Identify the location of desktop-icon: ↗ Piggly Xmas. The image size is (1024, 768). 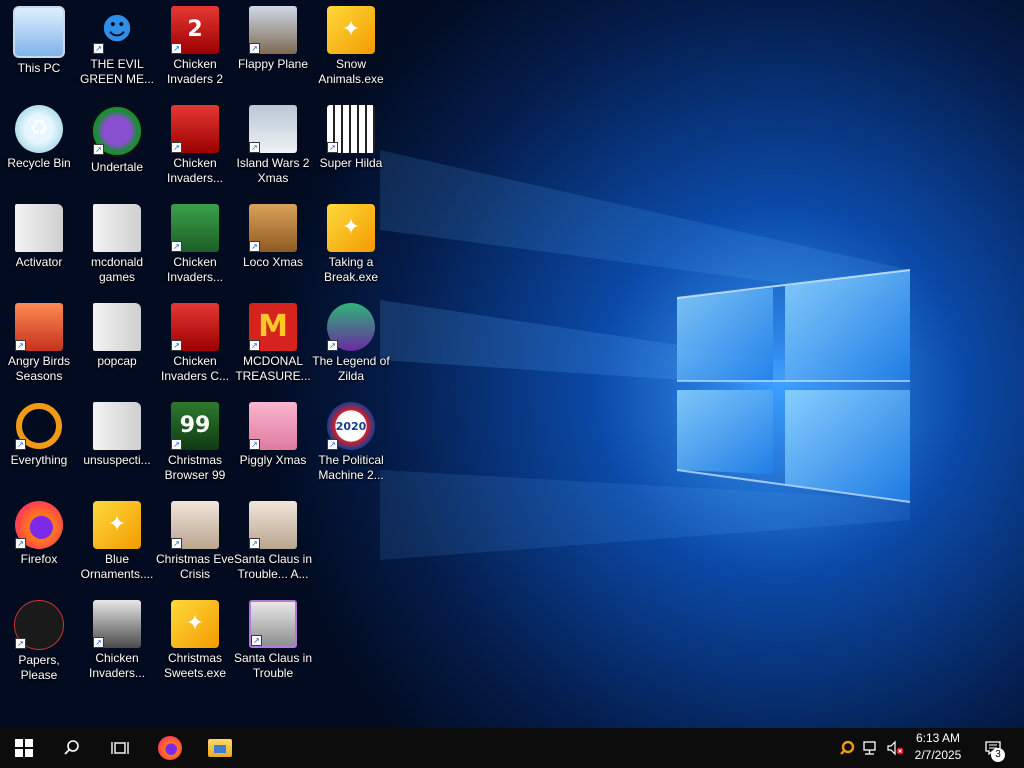
(273, 446).